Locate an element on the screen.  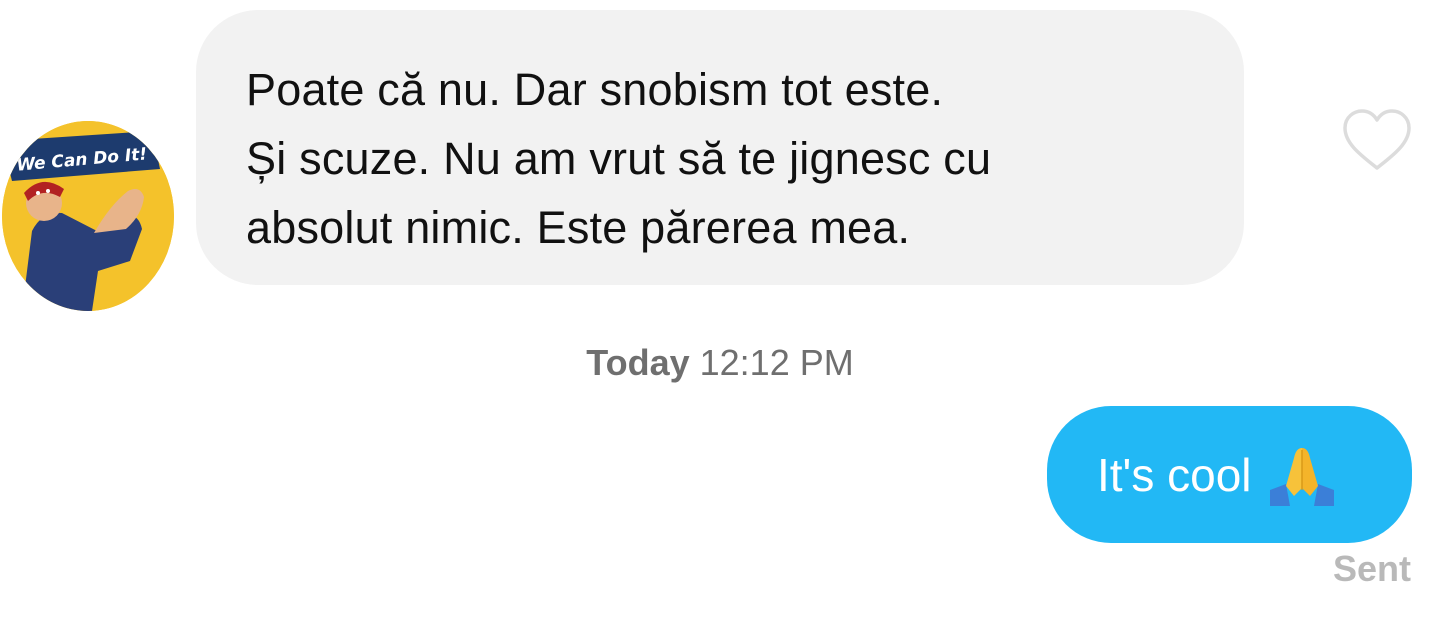
like-message-button is located at coordinates (1377, 140).